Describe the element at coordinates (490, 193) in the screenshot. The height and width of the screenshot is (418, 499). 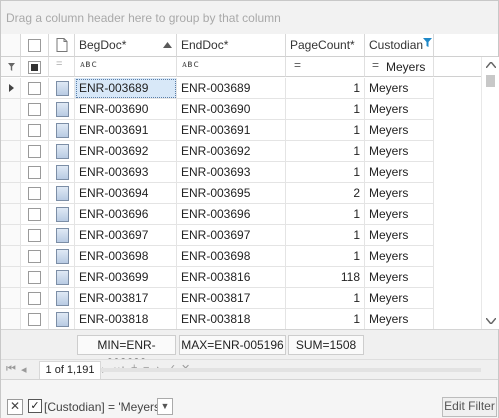
I see `vertical-scrollbar` at that location.